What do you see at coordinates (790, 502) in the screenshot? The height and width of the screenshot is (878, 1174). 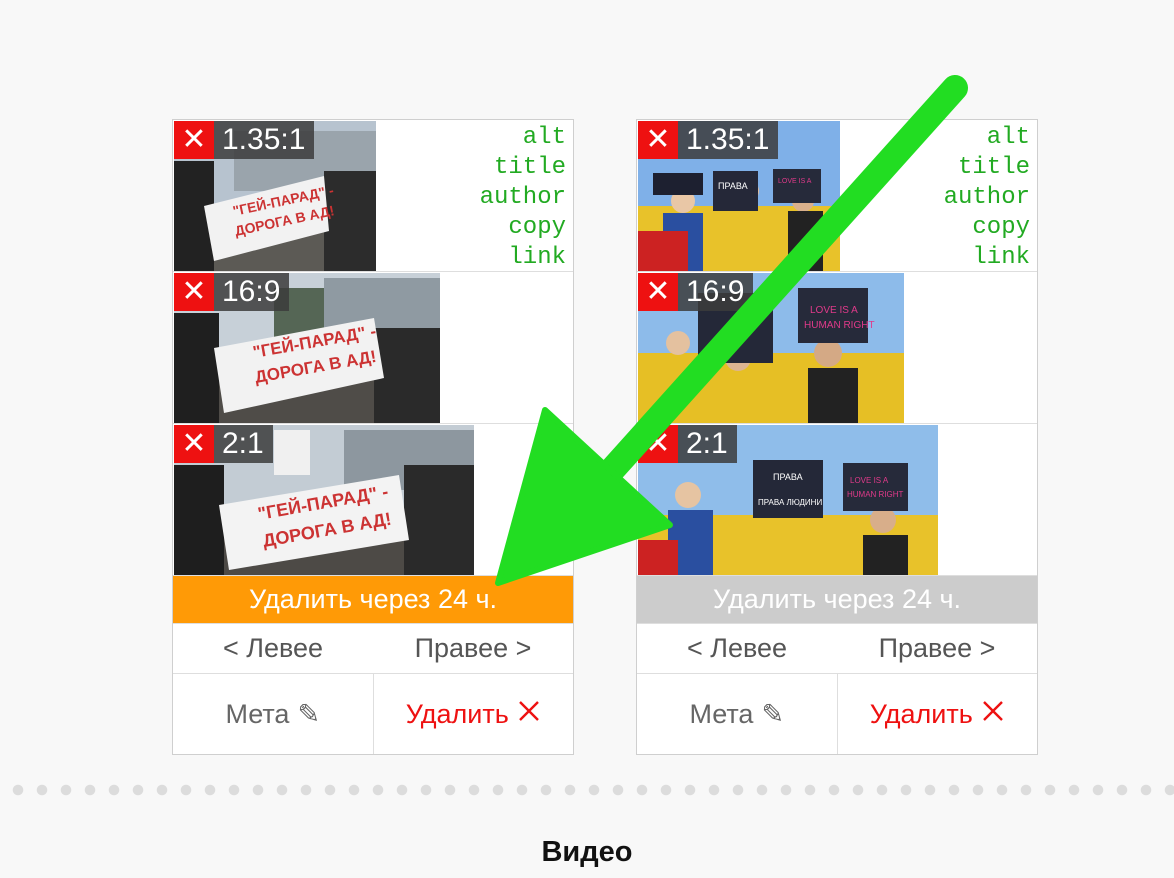 I see `sign-text: ПРАВА ЛЮДИНИ` at bounding box center [790, 502].